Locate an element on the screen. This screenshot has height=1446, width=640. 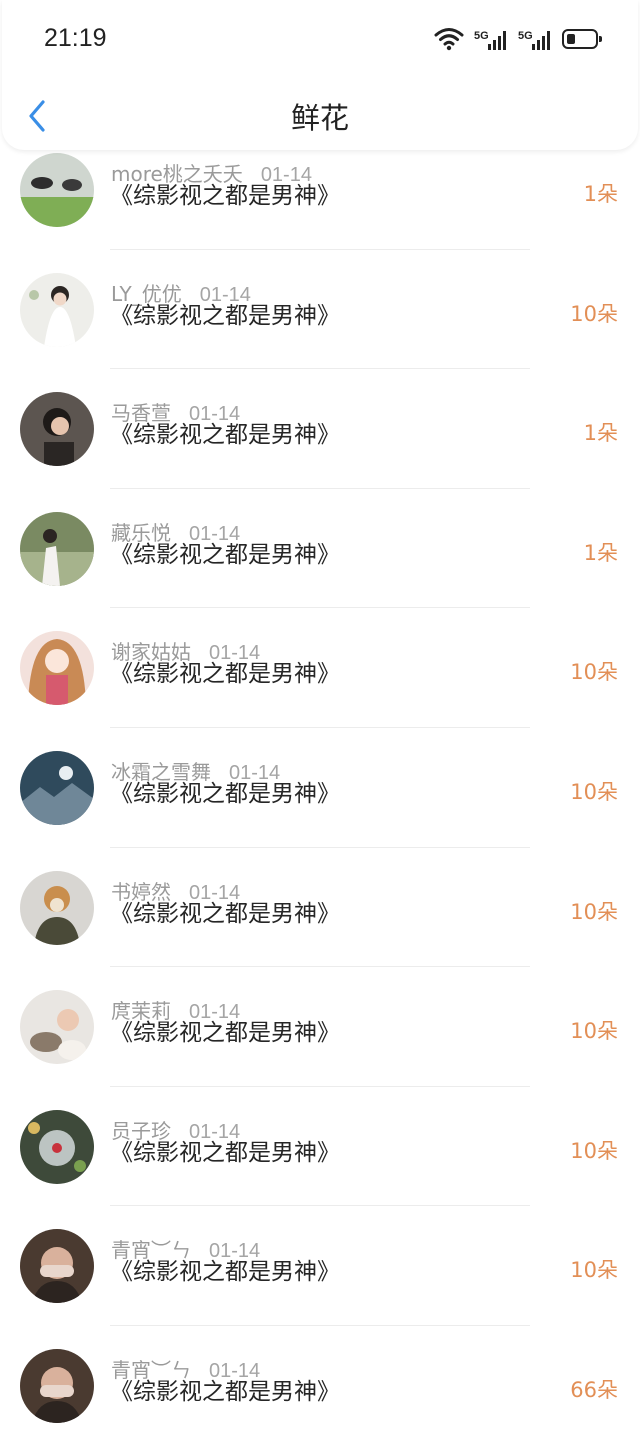
status-time: 21:19 is located at coordinates (75, 38).